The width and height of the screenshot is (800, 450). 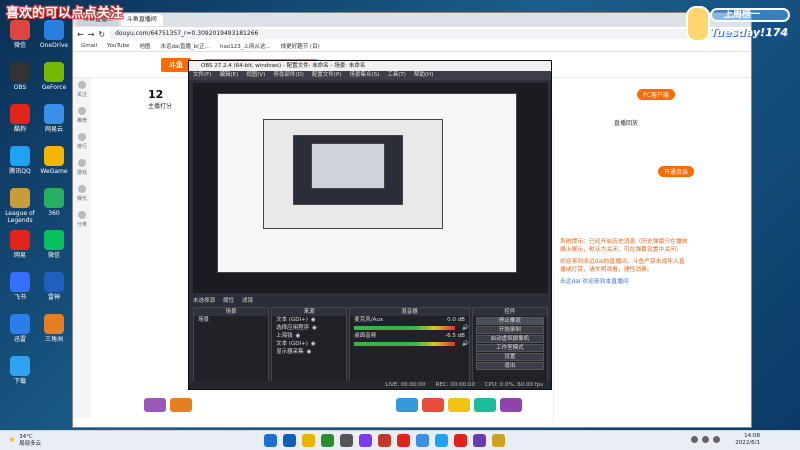 I want to click on desktop-icon: OBS, so click(x=20, y=76).